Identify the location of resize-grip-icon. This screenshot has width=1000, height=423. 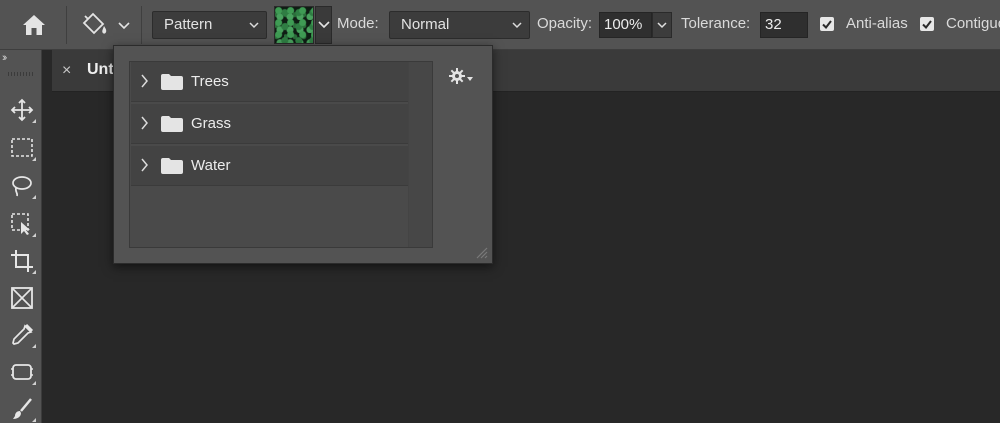
(481, 252).